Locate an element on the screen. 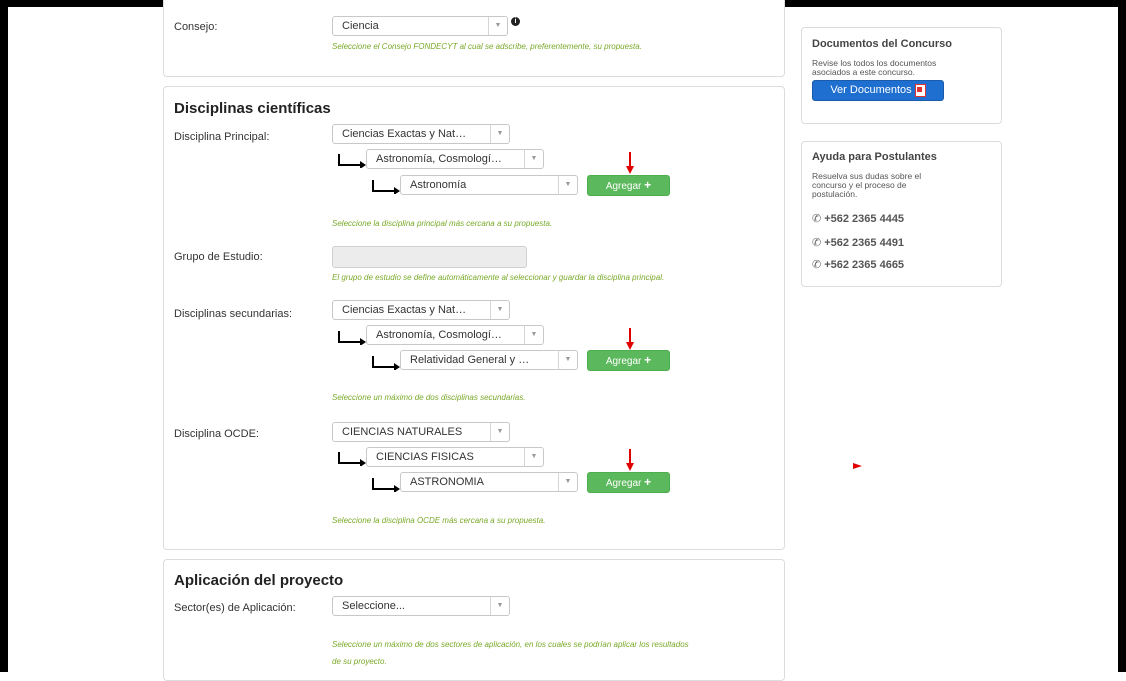 The width and height of the screenshot is (1126, 681). phone-number-text: +562 2365 4665 is located at coordinates (864, 265).